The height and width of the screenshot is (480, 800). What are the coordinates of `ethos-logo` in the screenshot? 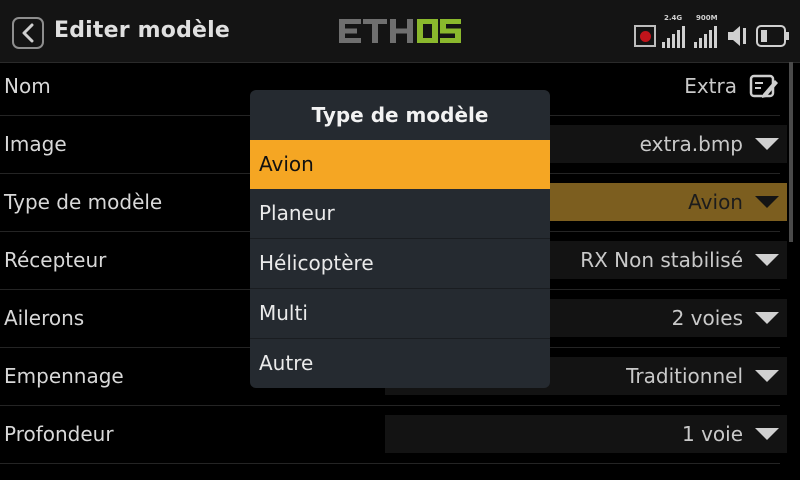 It's located at (400, 33).